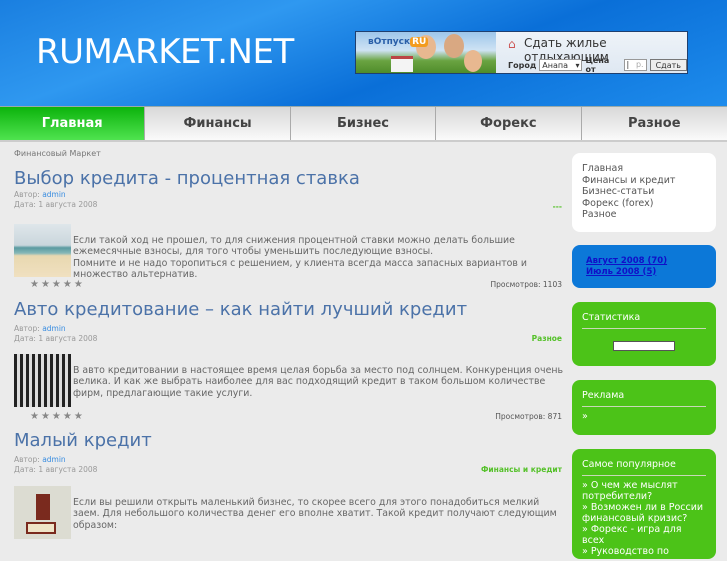  Describe the element at coordinates (644, 491) in the screenshot. I see `popular-link: » О чем же мыслят потребители?` at that location.